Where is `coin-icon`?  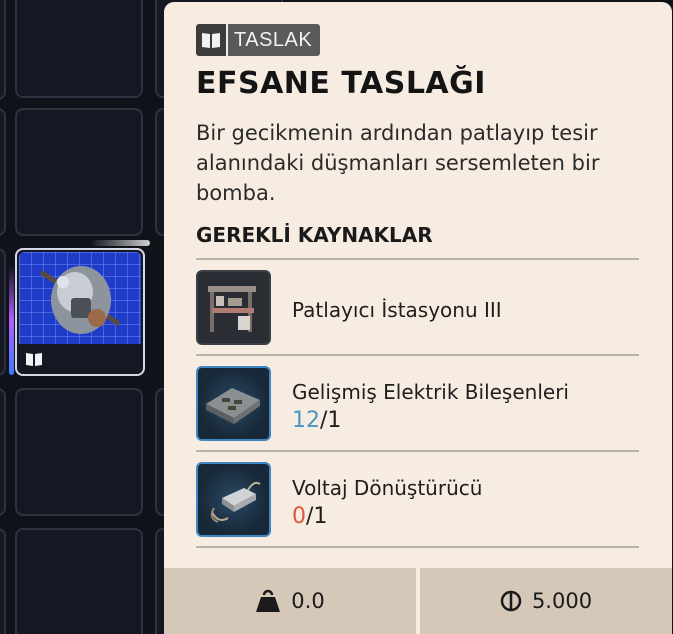
coin-icon is located at coordinates (511, 601).